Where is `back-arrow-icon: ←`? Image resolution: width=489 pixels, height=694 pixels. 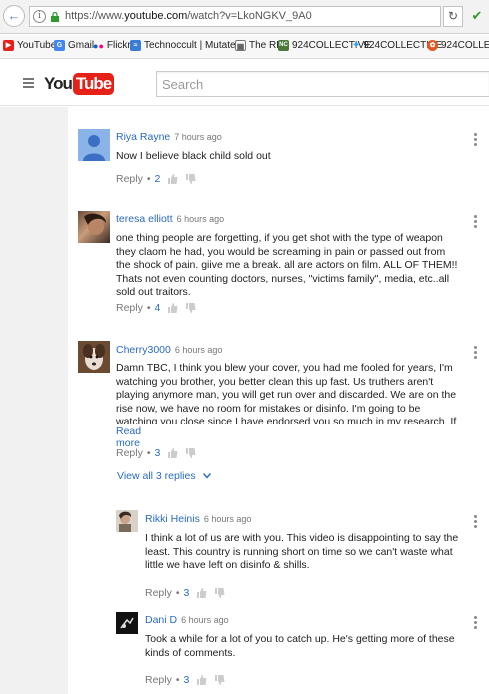 back-arrow-icon: ← is located at coordinates (14, 16).